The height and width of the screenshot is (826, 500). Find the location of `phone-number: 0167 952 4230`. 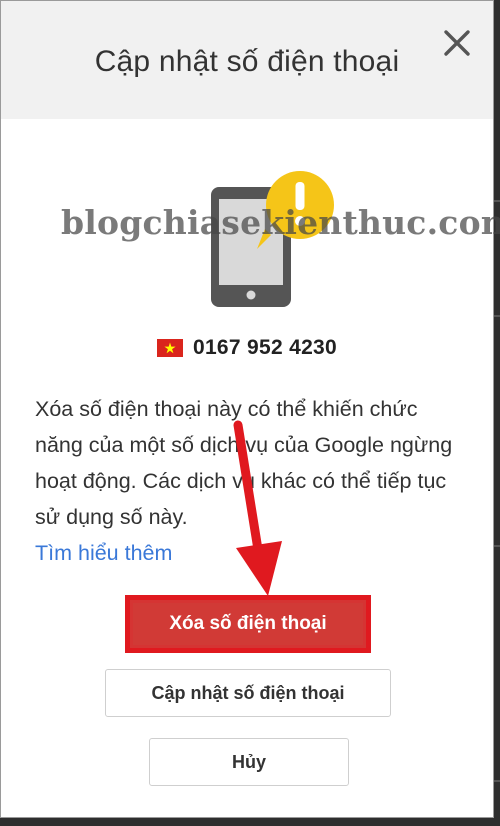

phone-number: 0167 952 4230 is located at coordinates (265, 347).